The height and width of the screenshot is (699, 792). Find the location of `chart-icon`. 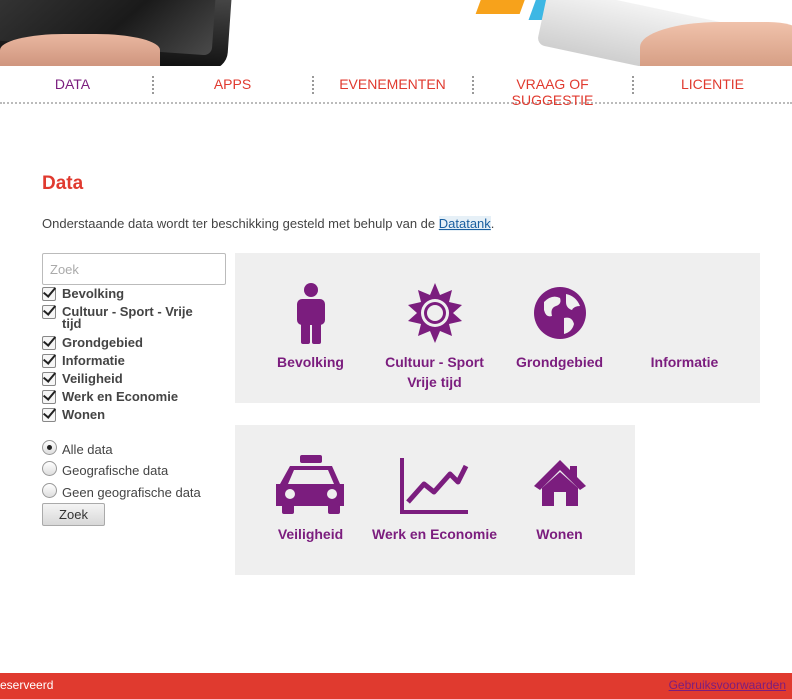

chart-icon is located at coordinates (433, 486).